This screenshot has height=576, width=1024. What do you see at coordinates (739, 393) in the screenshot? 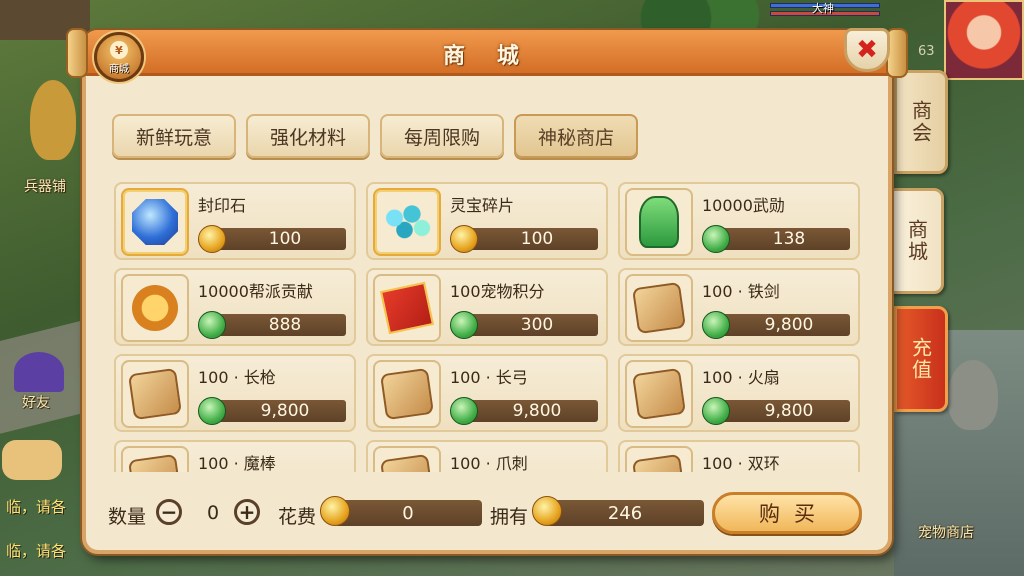
I see `item-card: 100 · 火扇 9,800` at bounding box center [739, 393].